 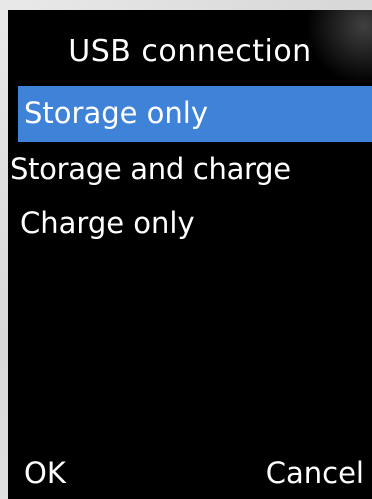 I want to click on ok-softkey: OK, so click(x=45, y=473).